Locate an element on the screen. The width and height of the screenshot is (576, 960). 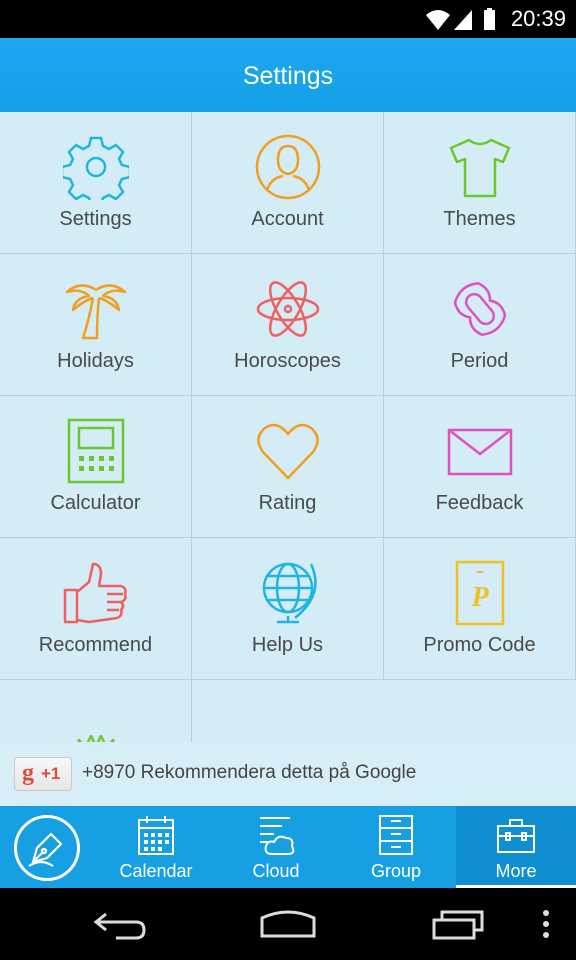
tab-group: Group is located at coordinates (396, 847).